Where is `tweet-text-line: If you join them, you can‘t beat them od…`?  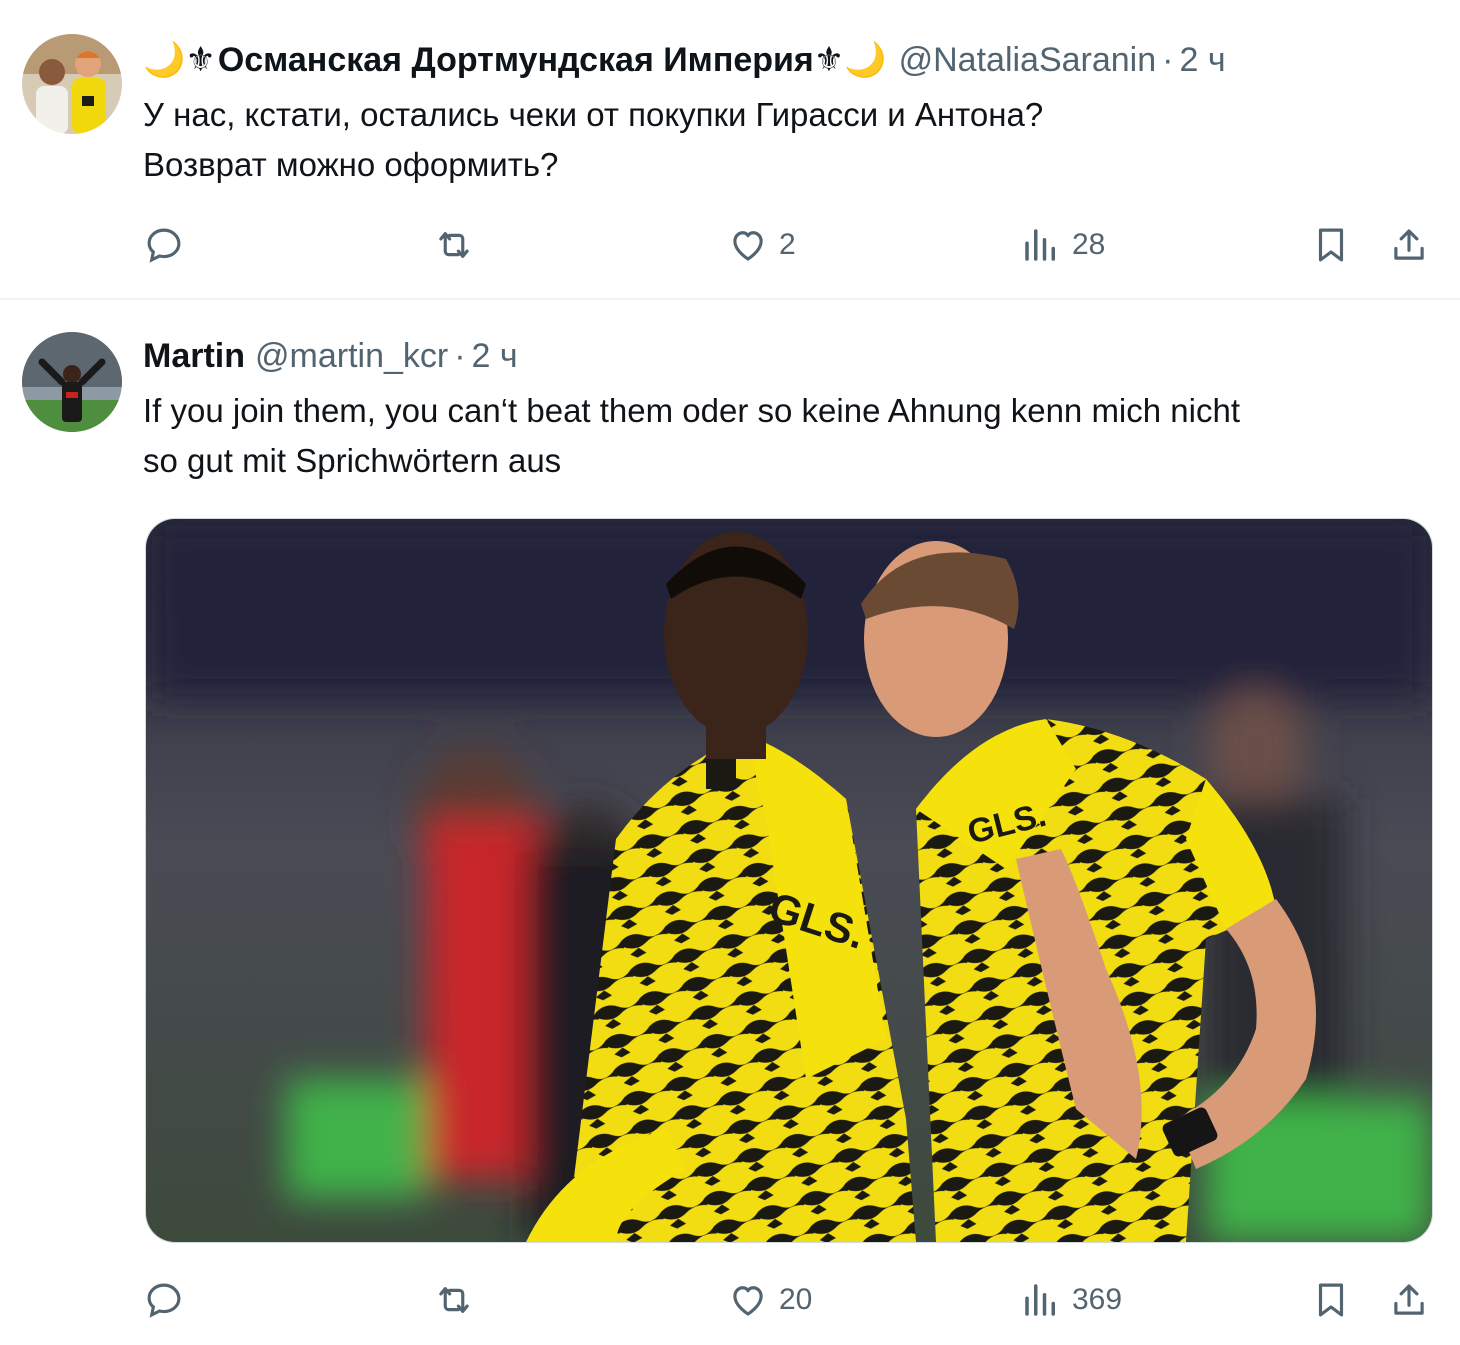
tweet-text-line: If you join them, you can‘t beat them od… is located at coordinates (691, 410).